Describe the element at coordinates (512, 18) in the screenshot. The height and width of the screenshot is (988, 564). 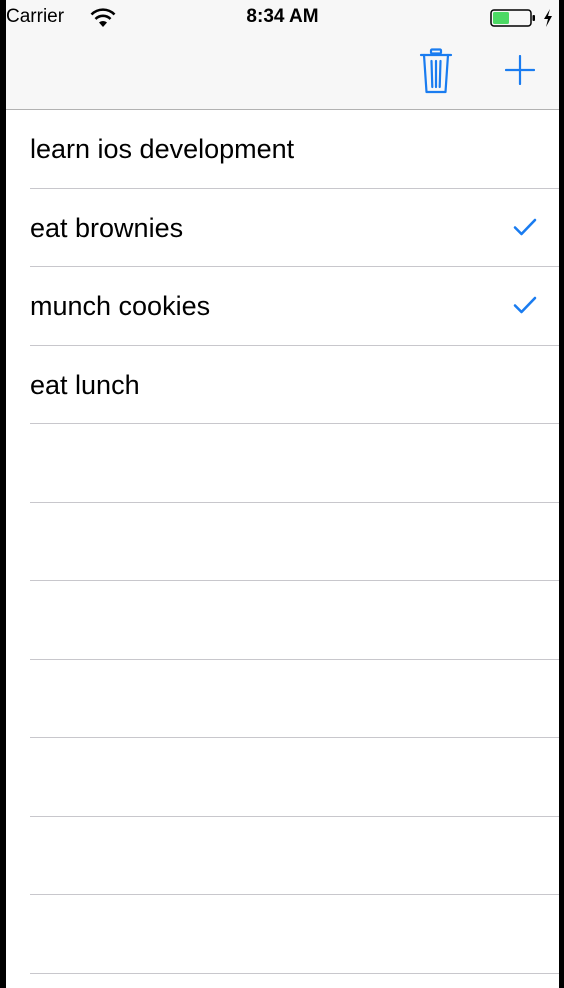
I see `battery-icon` at that location.